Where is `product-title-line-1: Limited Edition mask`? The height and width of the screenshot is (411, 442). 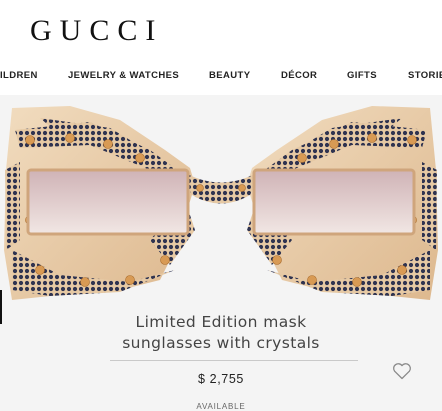
product-title-line-1: Limited Edition mask is located at coordinates (221, 322).